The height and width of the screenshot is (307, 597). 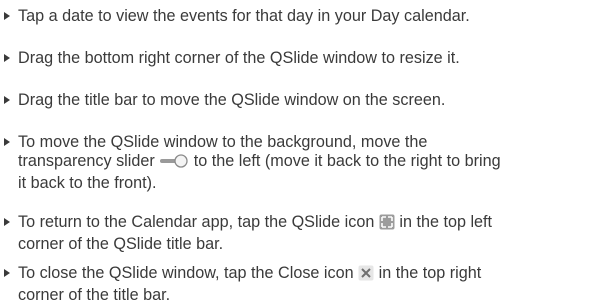 I want to click on transparency-slider-icon, so click(x=174, y=163).